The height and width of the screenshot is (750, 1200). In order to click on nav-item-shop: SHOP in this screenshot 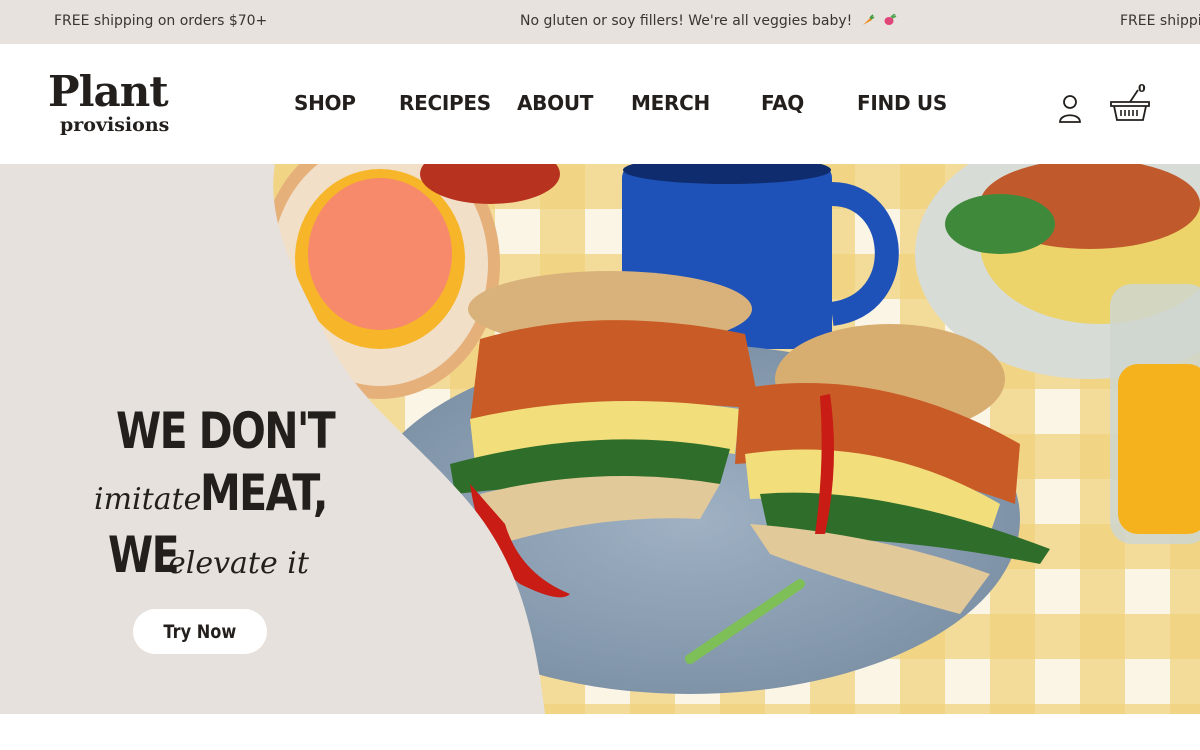, I will do `click(325, 103)`.